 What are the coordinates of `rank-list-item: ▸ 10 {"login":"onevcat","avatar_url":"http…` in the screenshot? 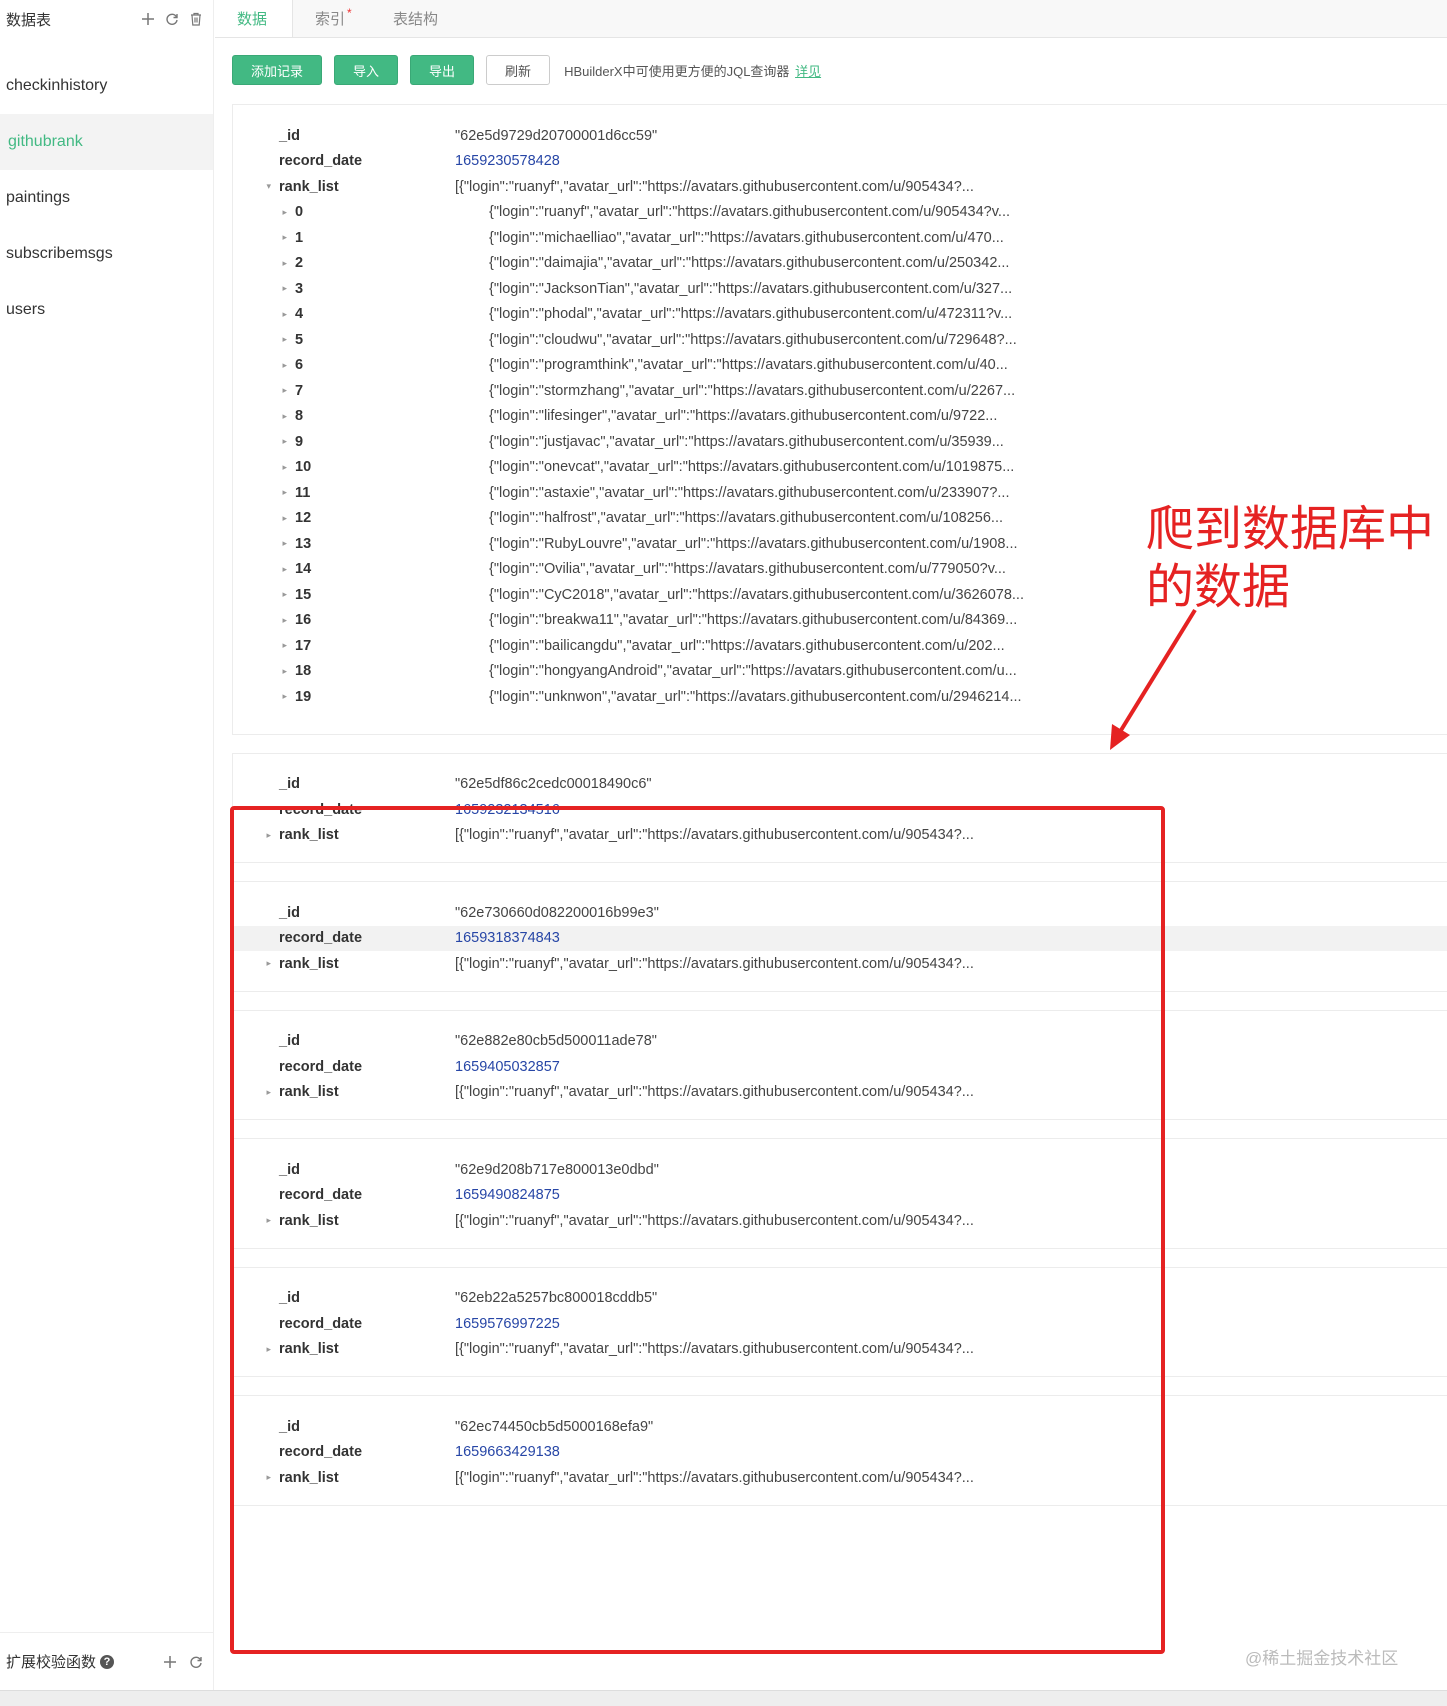 It's located at (840, 468).